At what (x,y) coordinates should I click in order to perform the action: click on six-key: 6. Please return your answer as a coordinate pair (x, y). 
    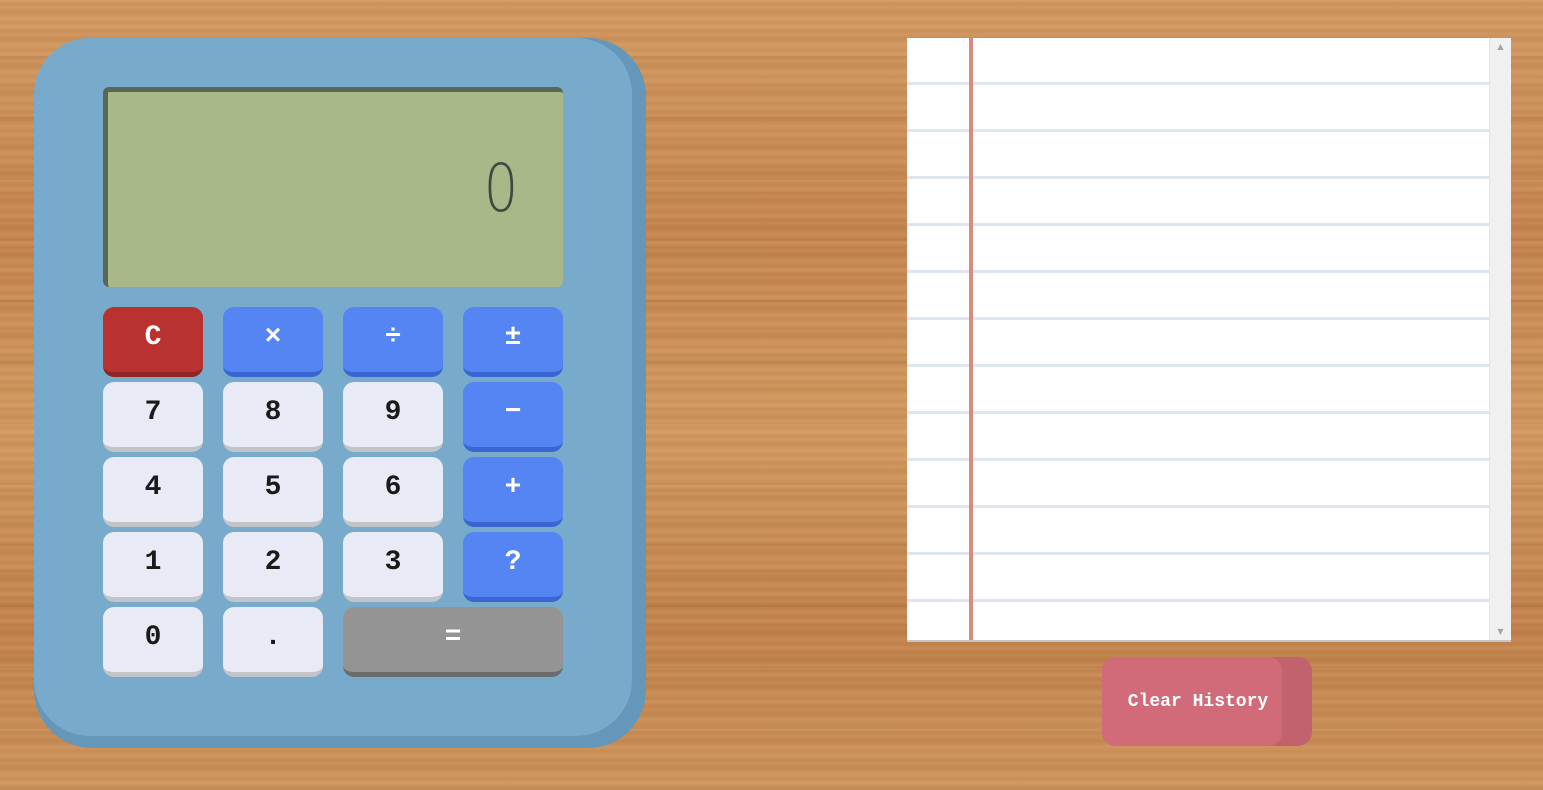
    Looking at the image, I should click on (393, 492).